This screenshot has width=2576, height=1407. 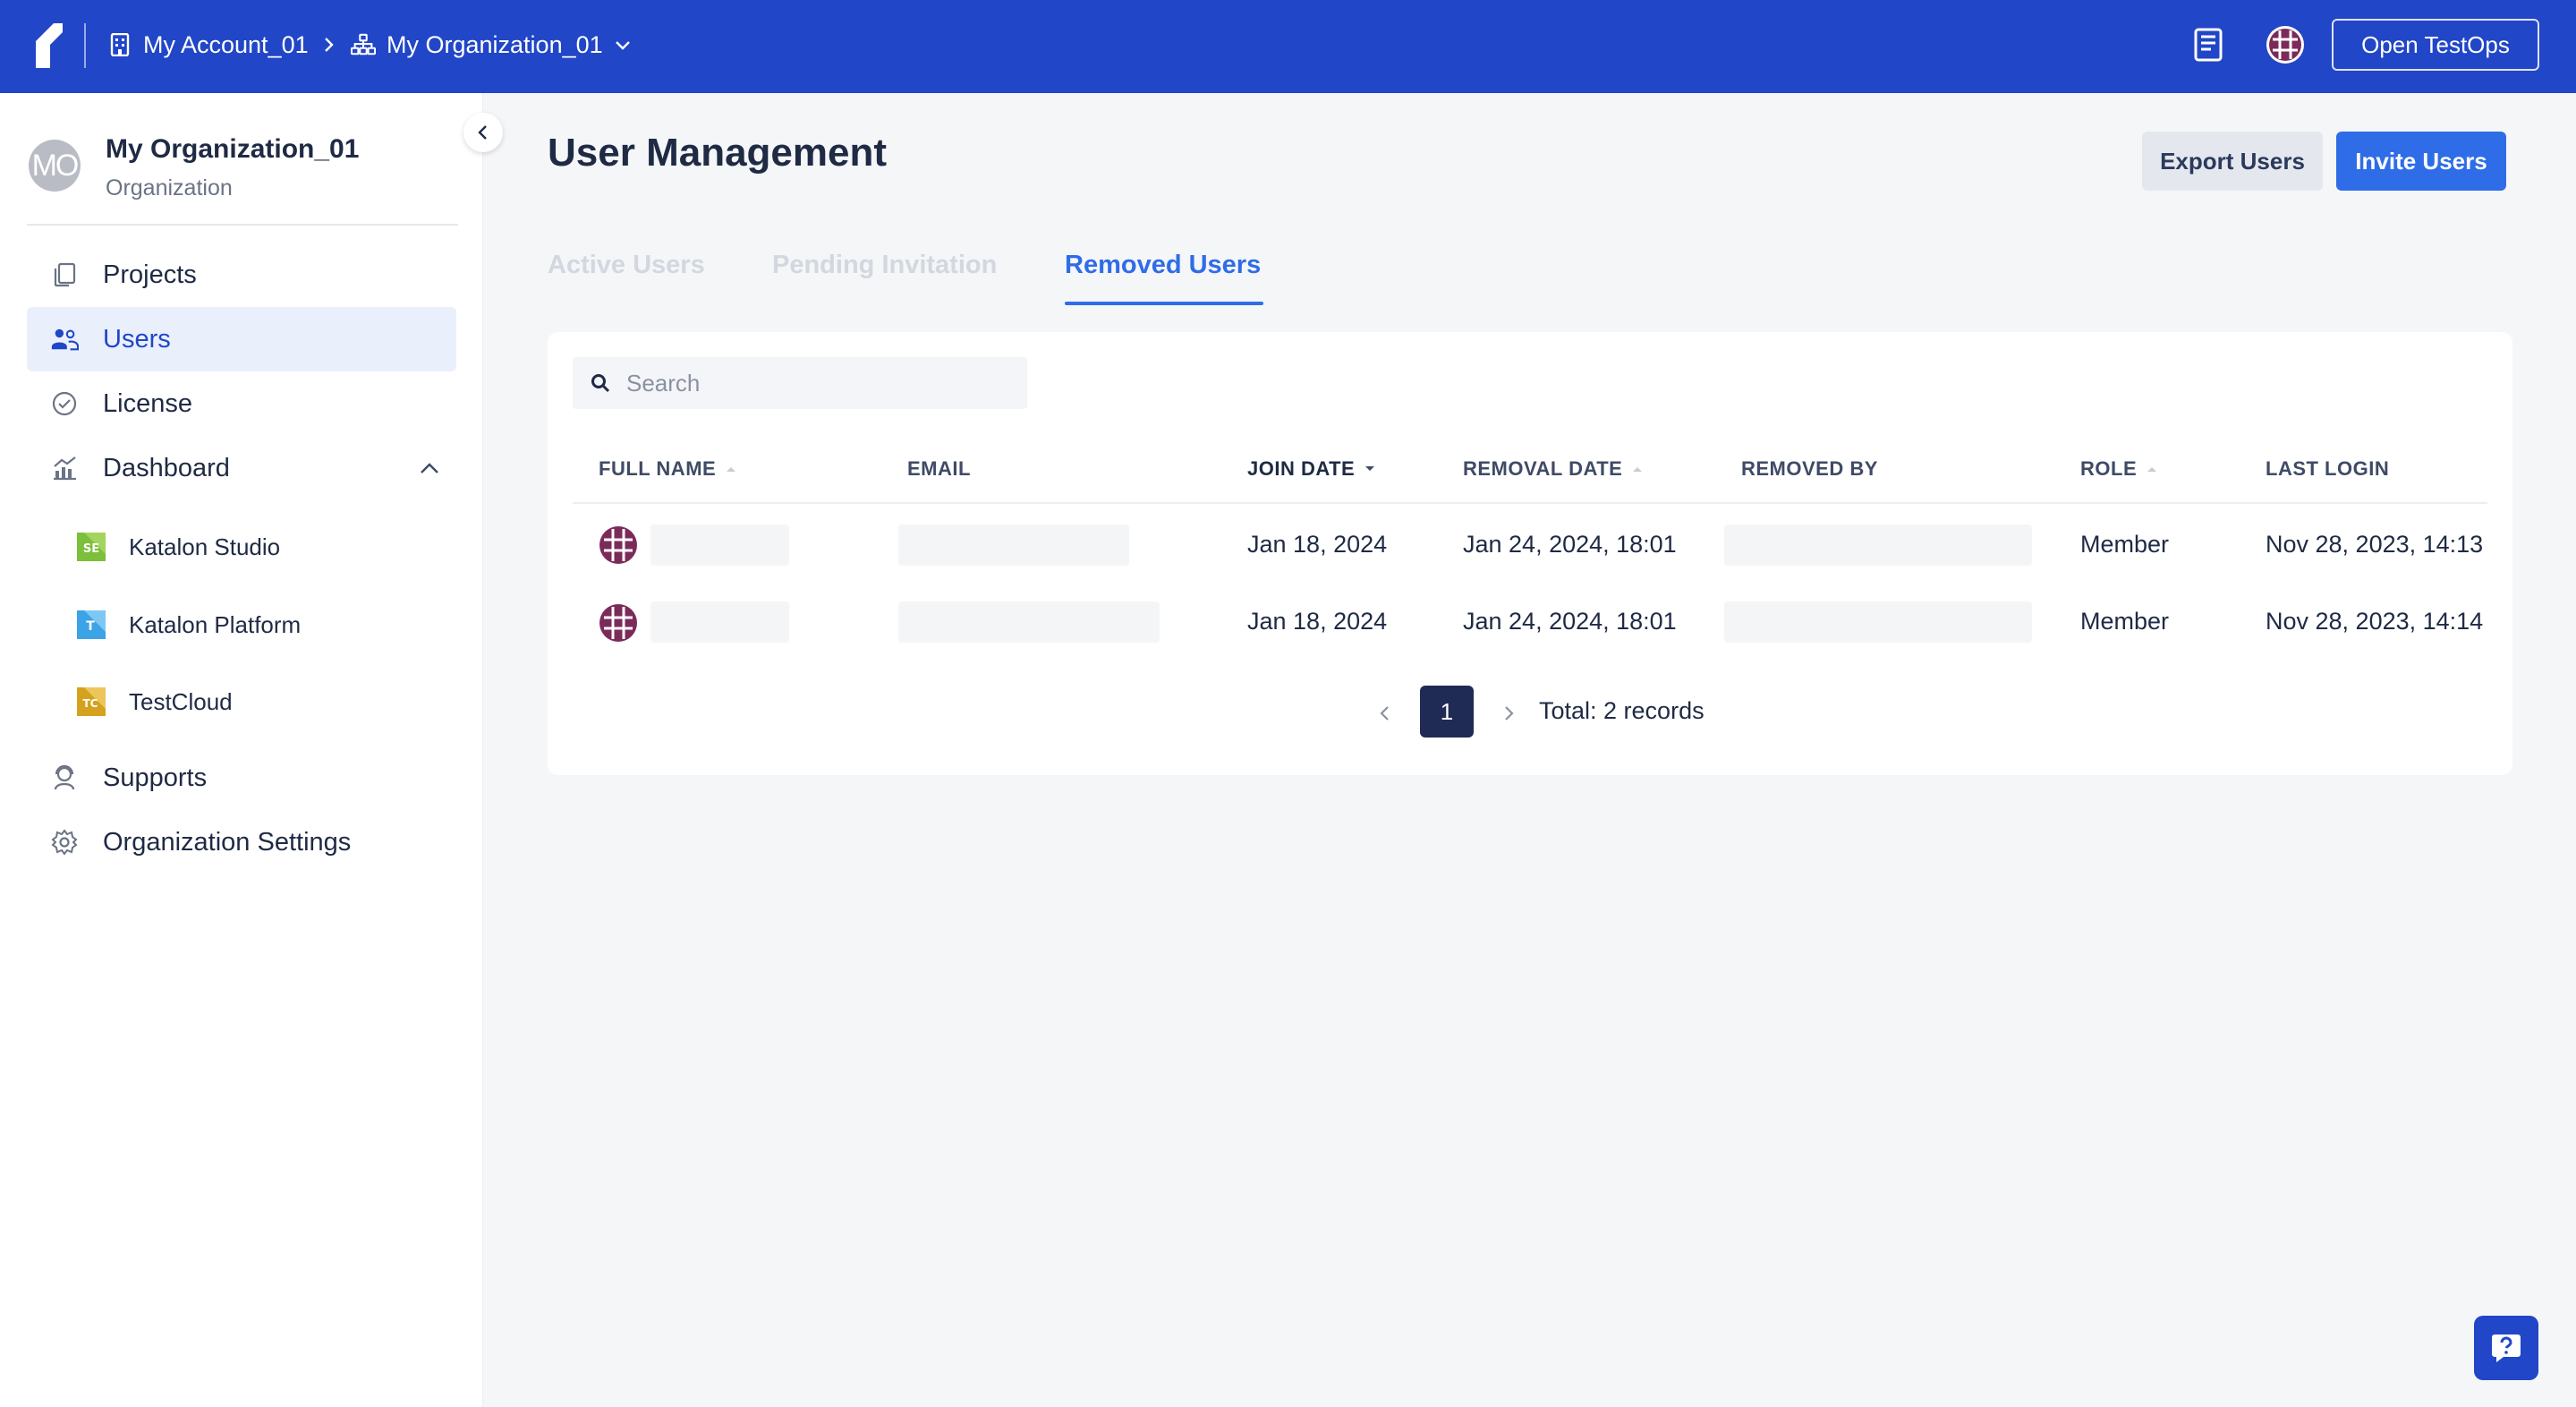 I want to click on column-header-removal-date: REMOVAL DATE, so click(x=1553, y=469).